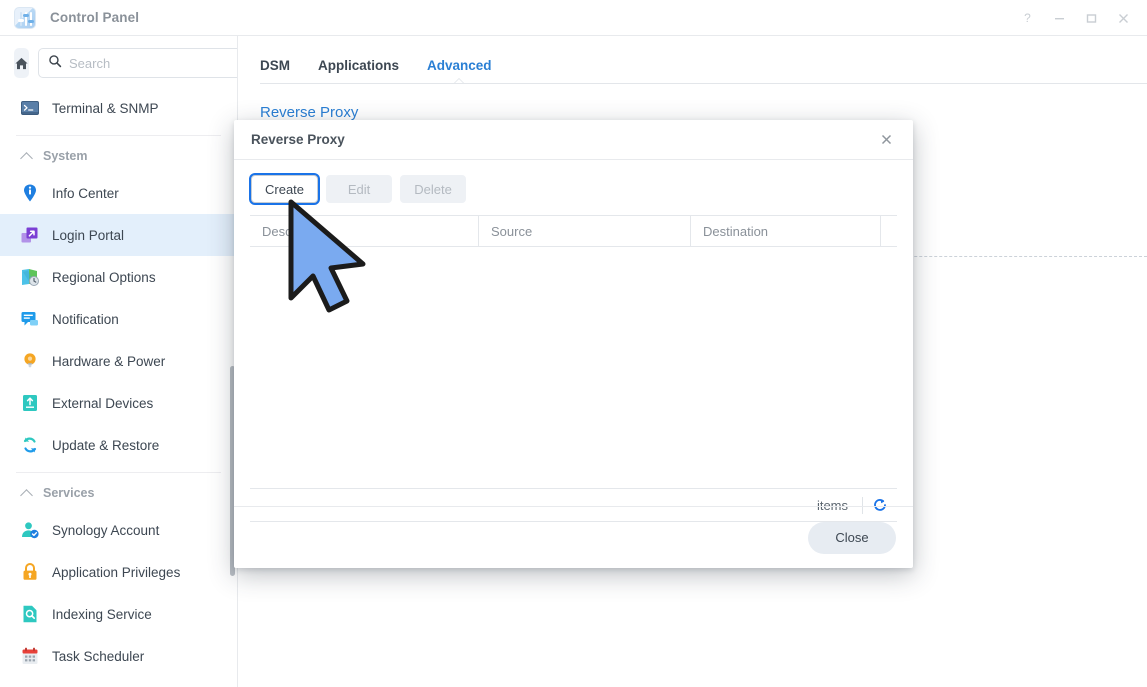  Describe the element at coordinates (30, 572) in the screenshot. I see `application-privileges-icon` at that location.